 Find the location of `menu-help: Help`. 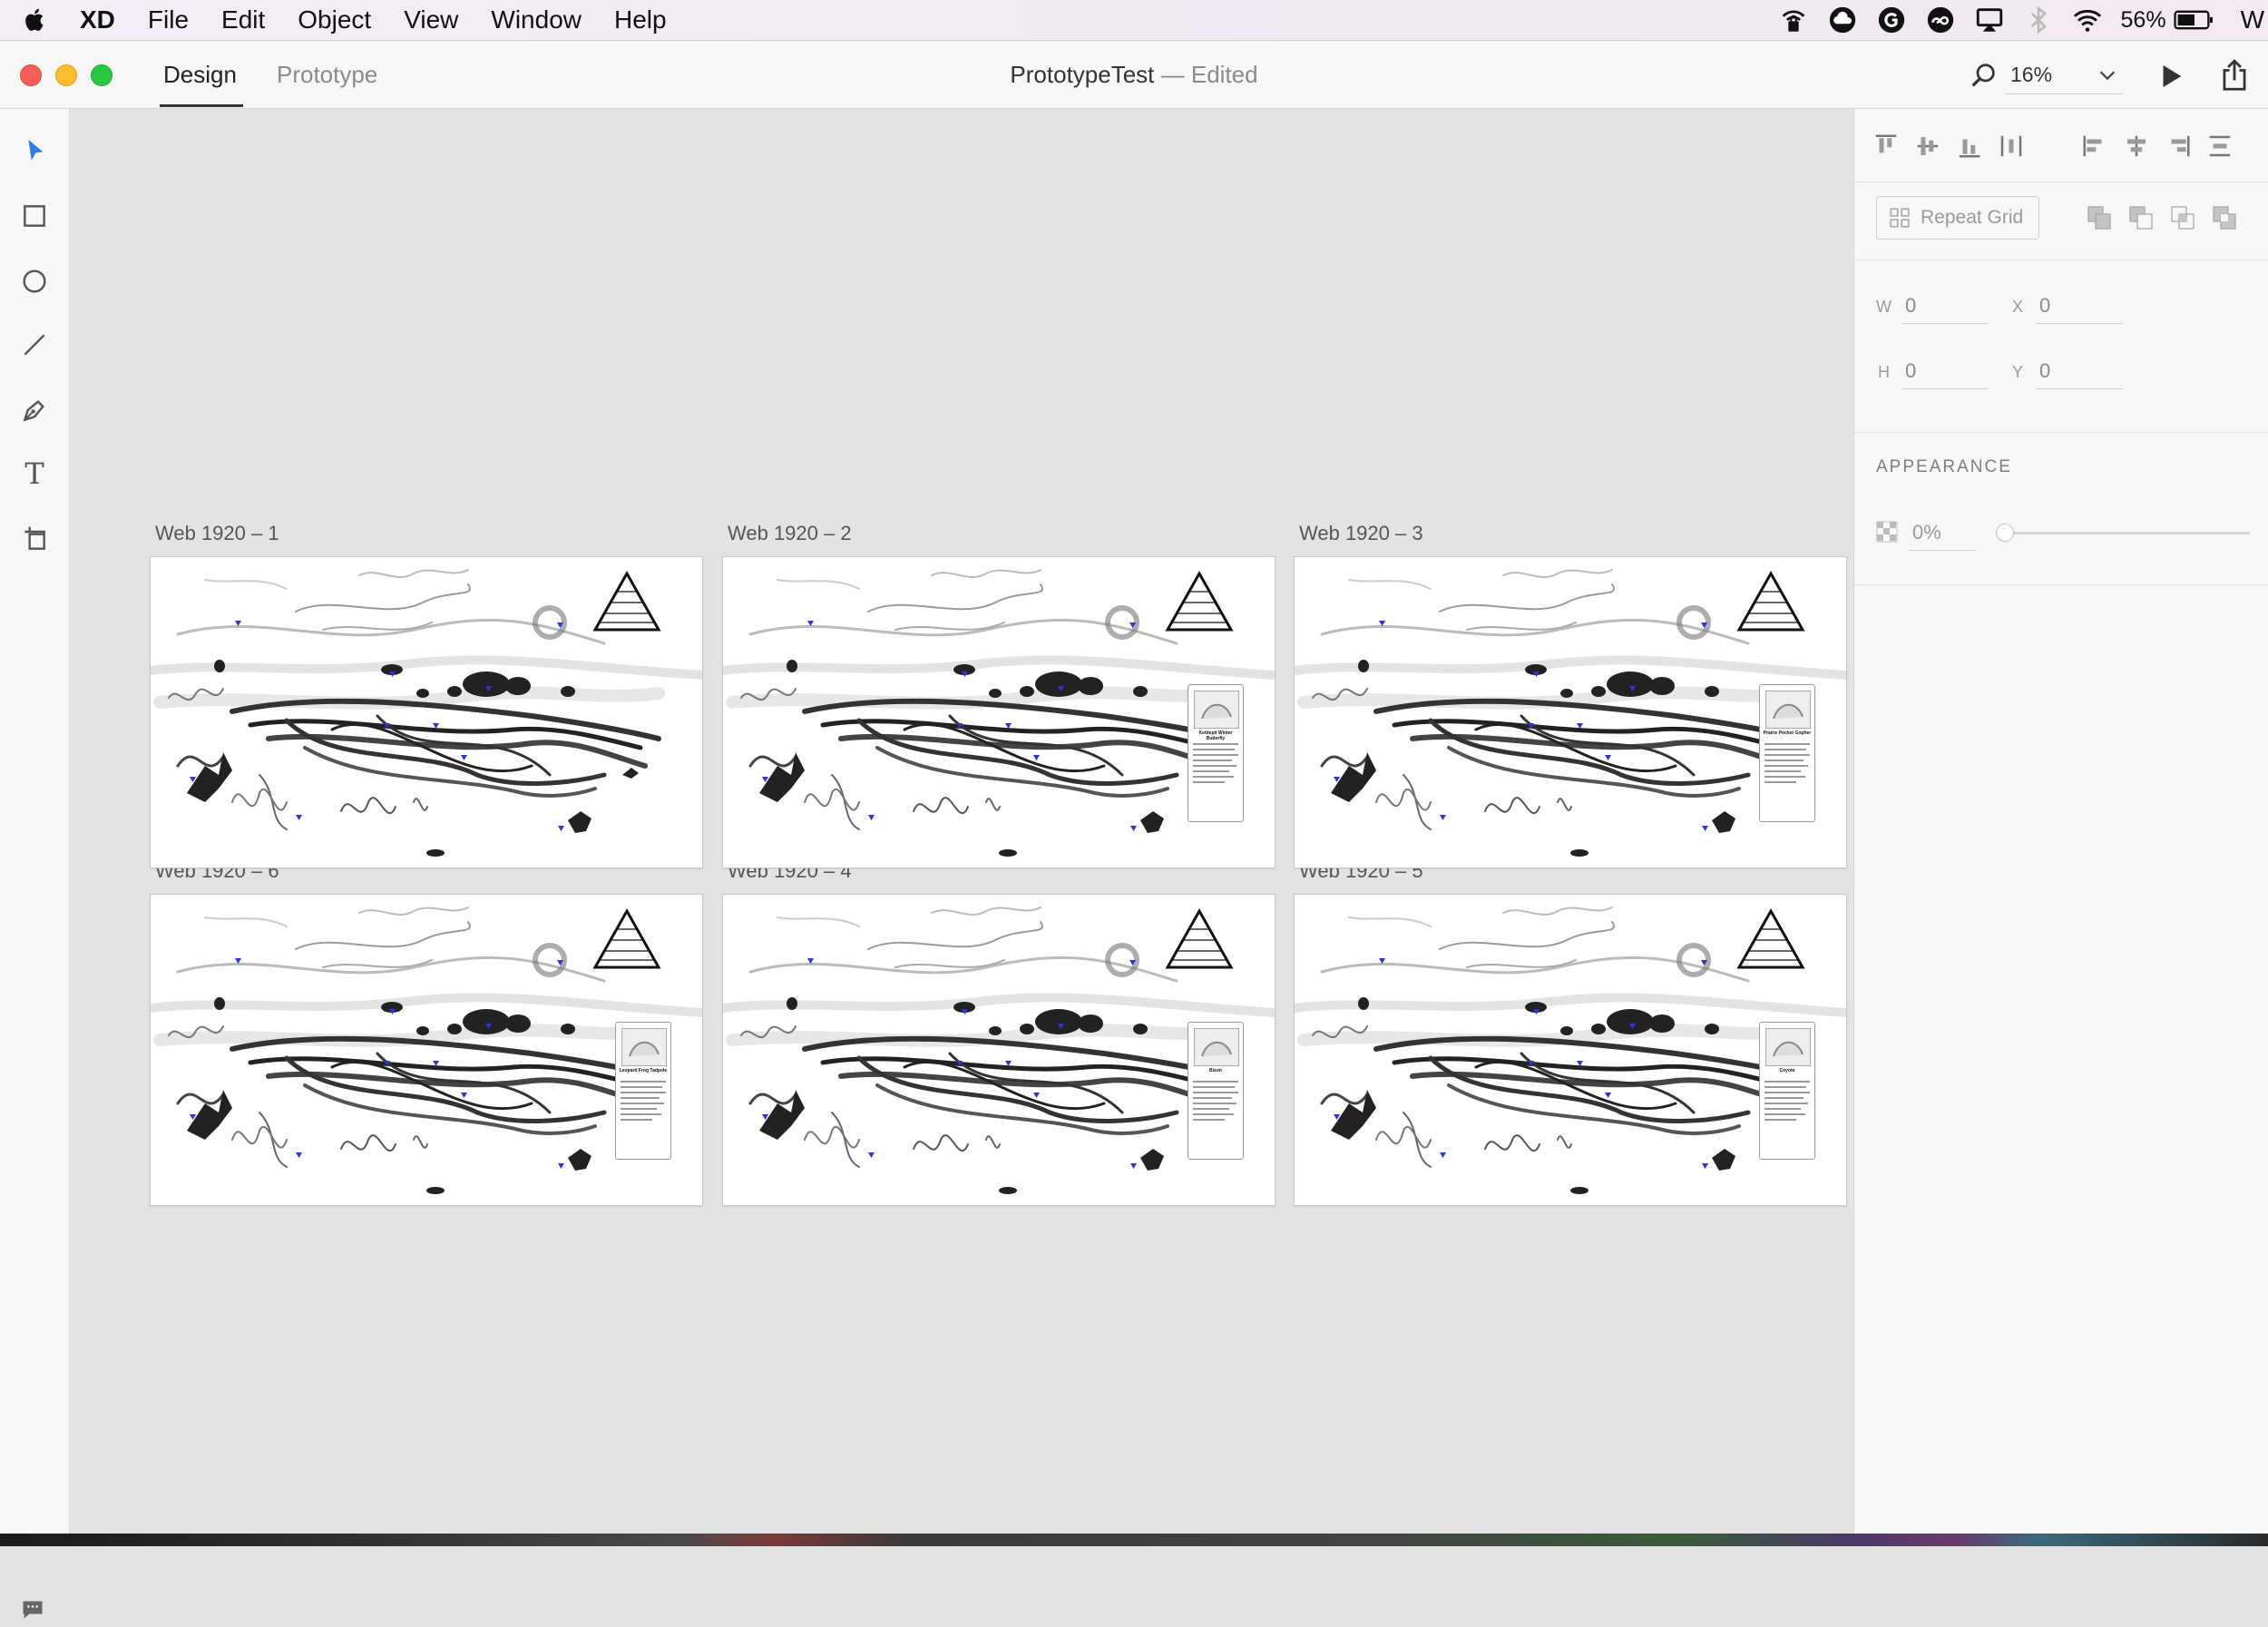

menu-help: Help is located at coordinates (641, 19).